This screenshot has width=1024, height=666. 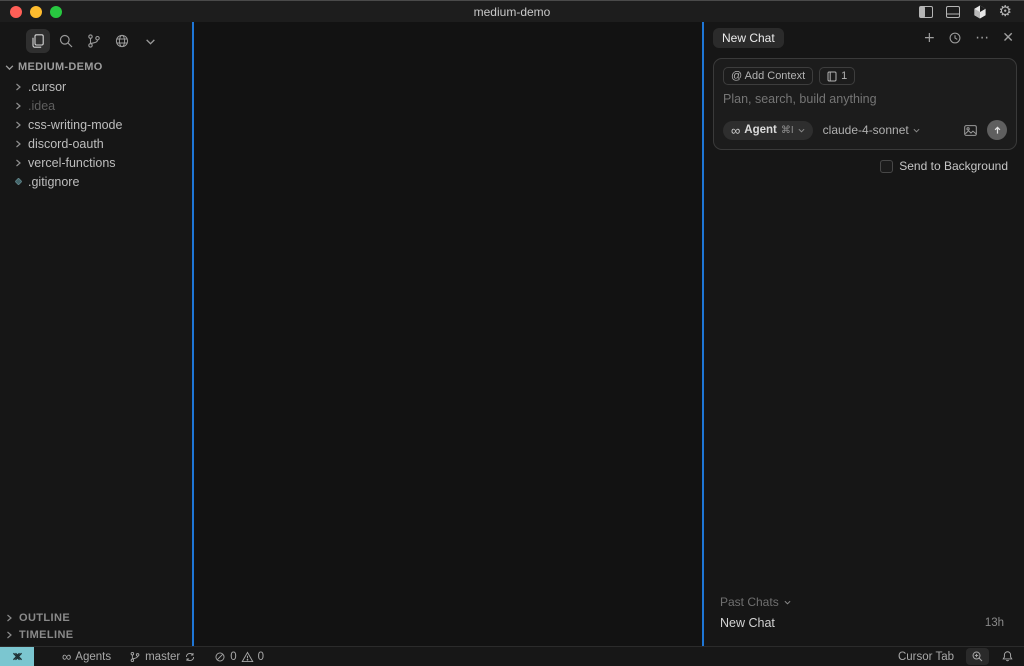 I want to click on agents-label: Agents, so click(x=93, y=656).